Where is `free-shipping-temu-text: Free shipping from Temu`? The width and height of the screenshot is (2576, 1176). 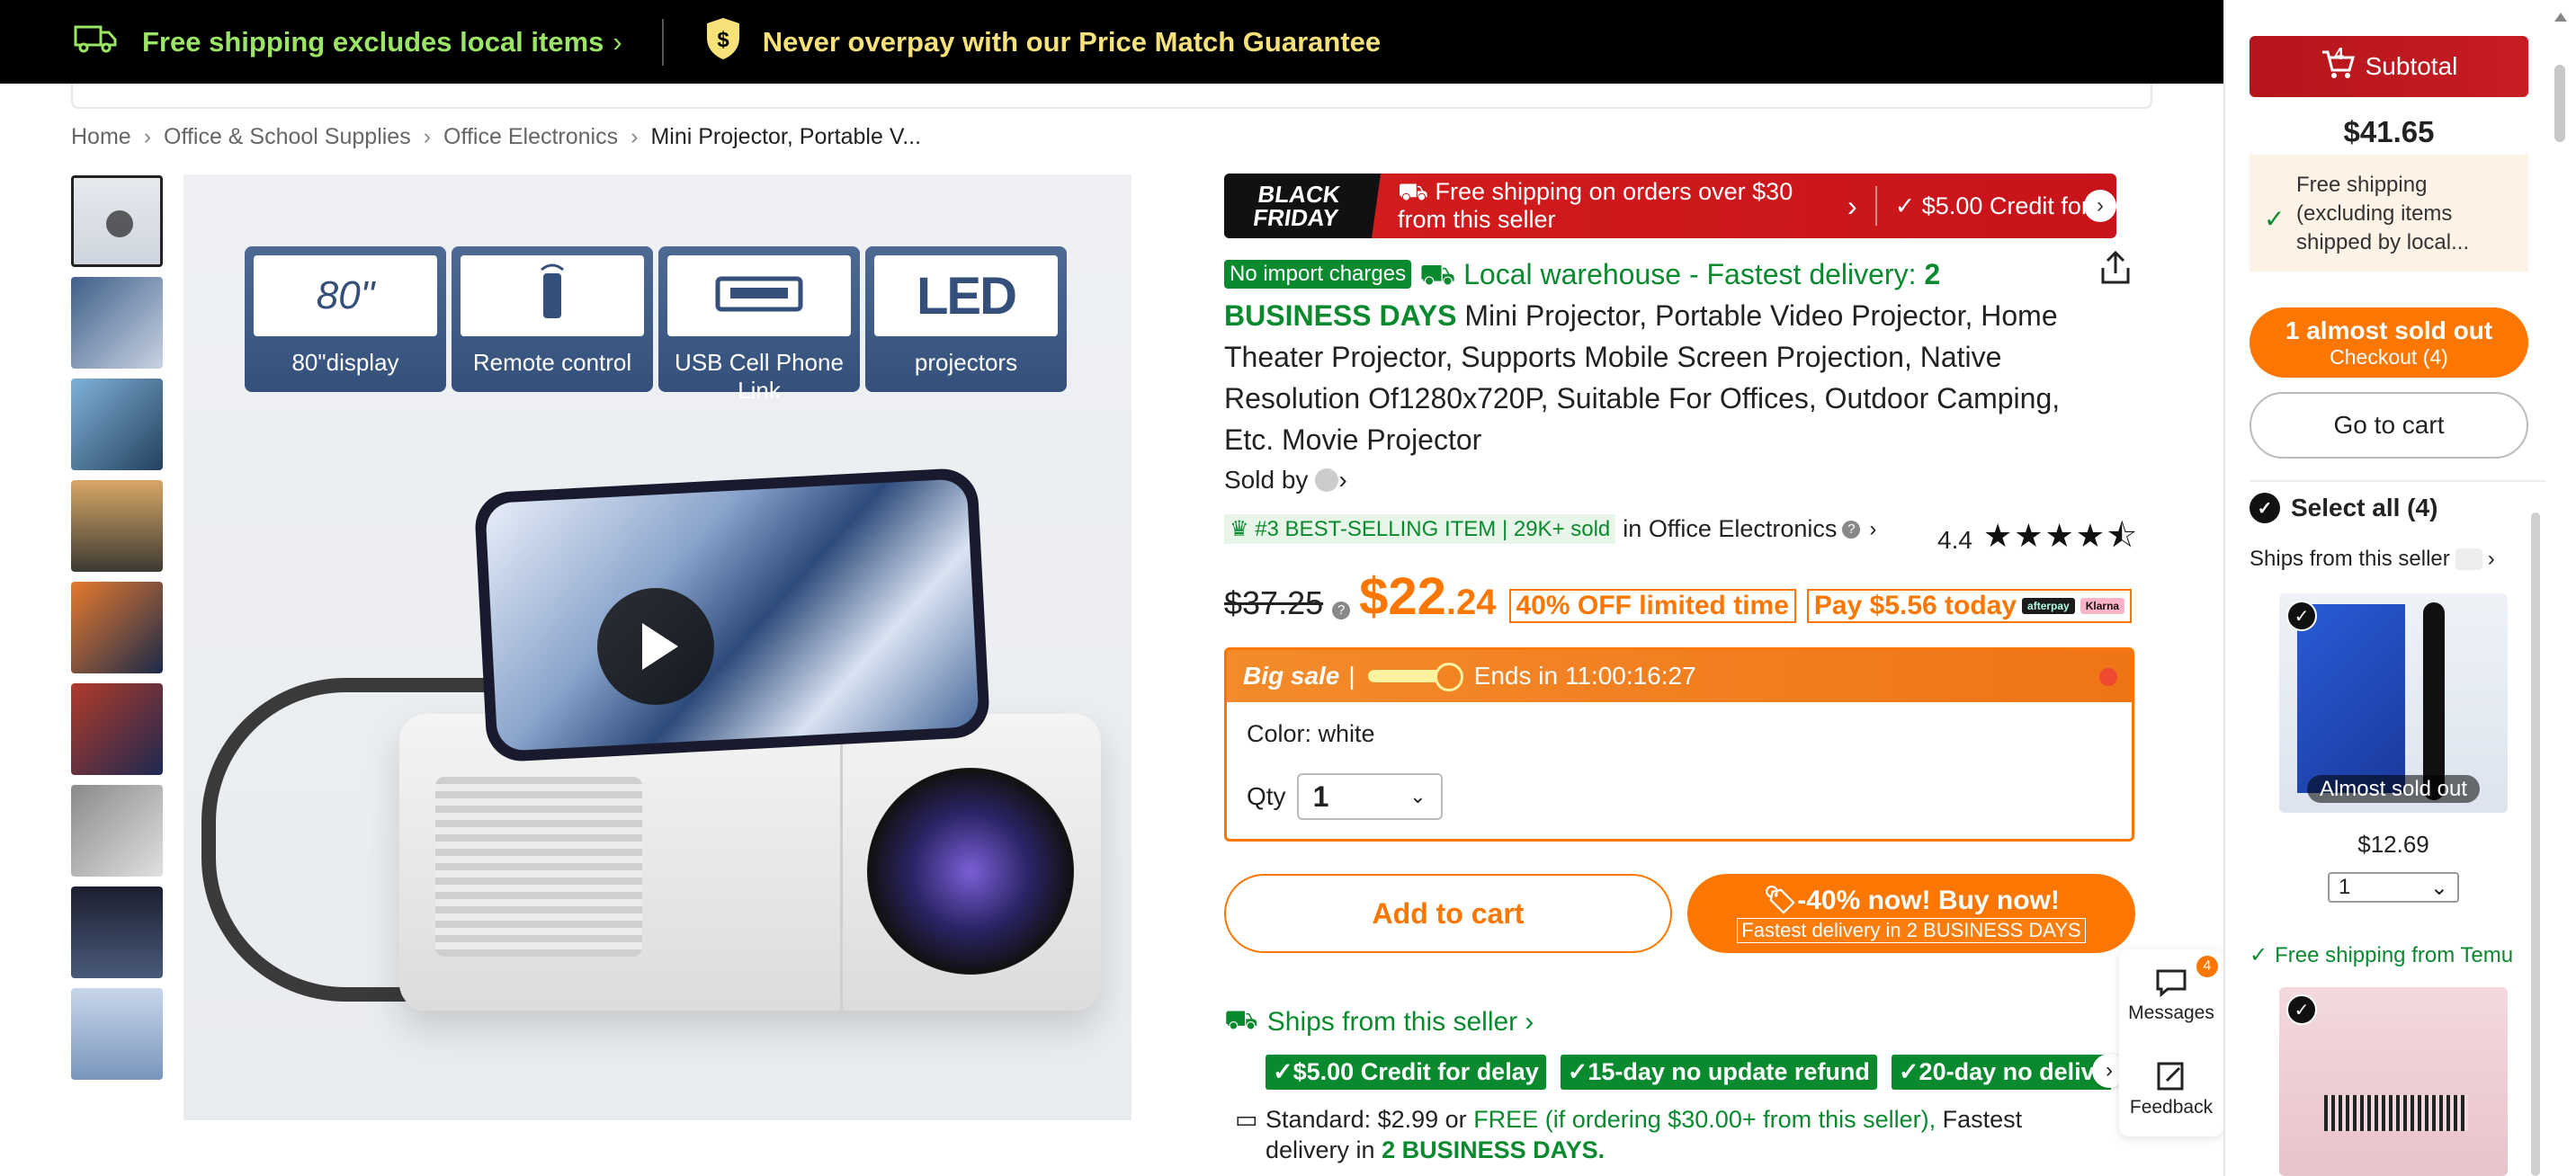 free-shipping-temu-text: Free shipping from Temu is located at coordinates (2394, 954).